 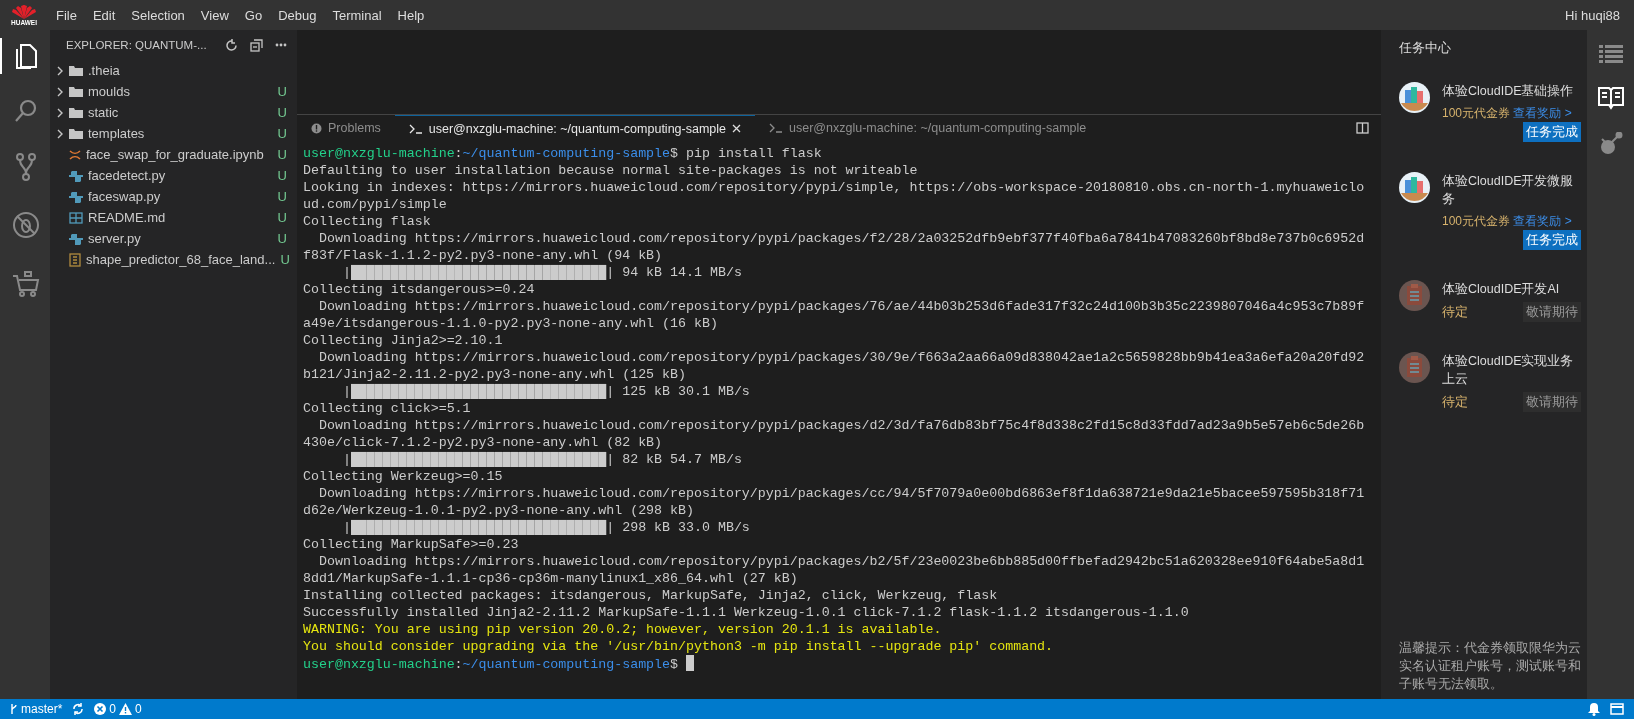 I want to click on terminal-line: Collecting Werkzeug>=0.15, so click(x=403, y=476).